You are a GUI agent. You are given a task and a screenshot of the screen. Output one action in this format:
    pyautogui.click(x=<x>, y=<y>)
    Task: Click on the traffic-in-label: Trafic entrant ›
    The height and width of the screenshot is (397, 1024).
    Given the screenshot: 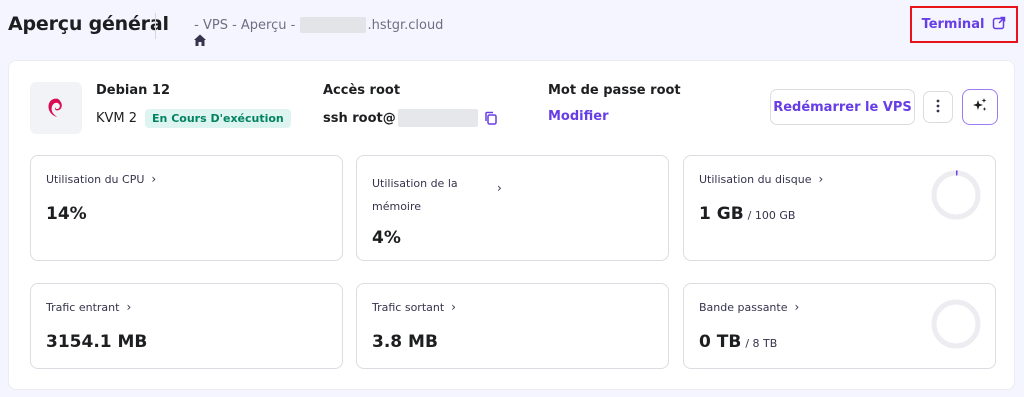 What is the action you would take?
    pyautogui.click(x=88, y=307)
    